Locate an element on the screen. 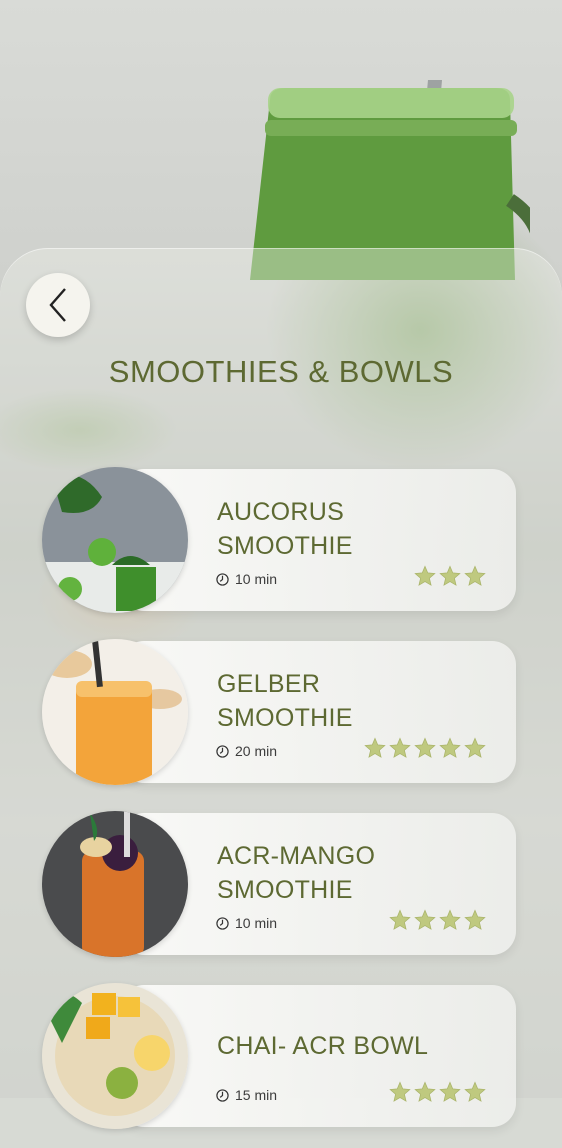 The image size is (562, 1148). back-button is located at coordinates (58, 305).